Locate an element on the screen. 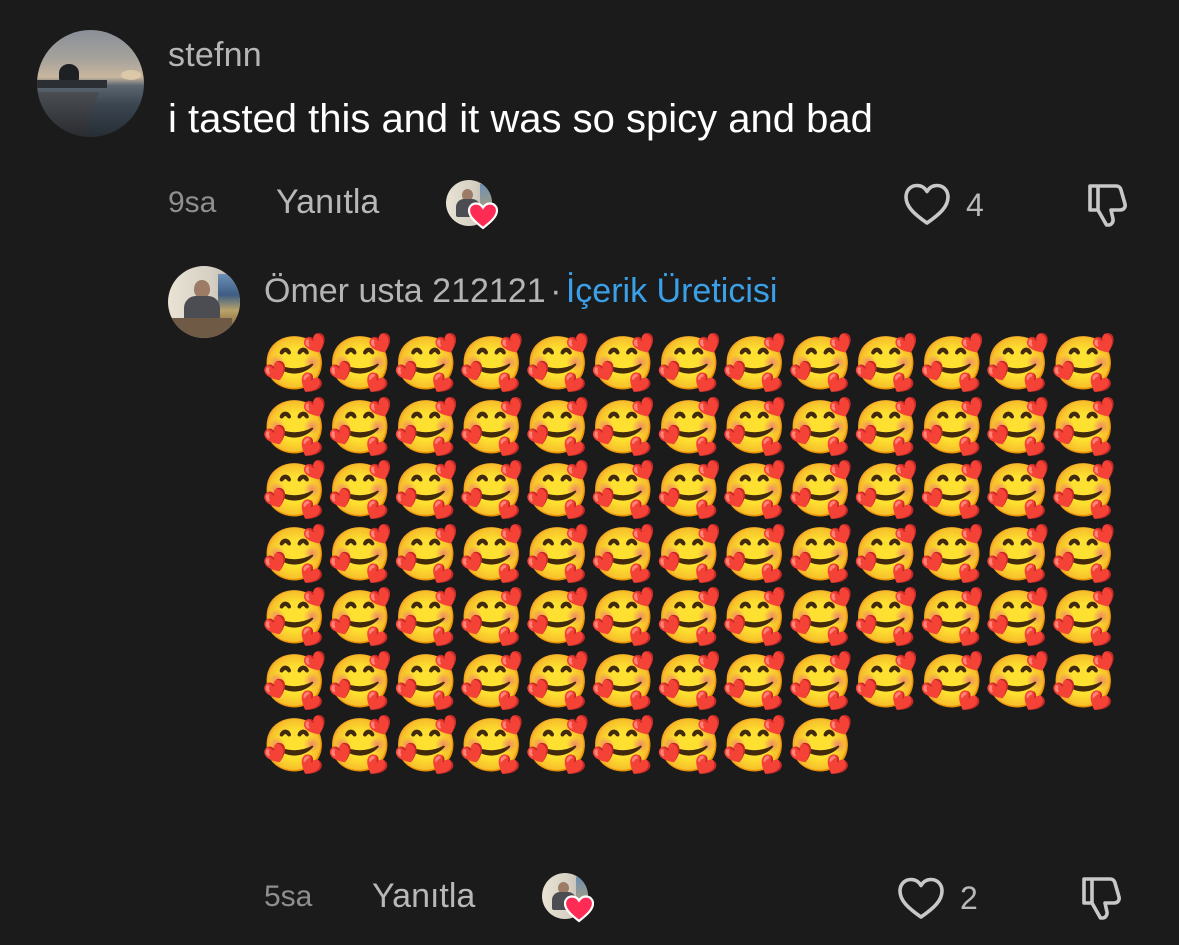 This screenshot has width=1179, height=945. reply-header: Ömer usta 212121 · İçerik Üreticisi is located at coordinates (520, 291).